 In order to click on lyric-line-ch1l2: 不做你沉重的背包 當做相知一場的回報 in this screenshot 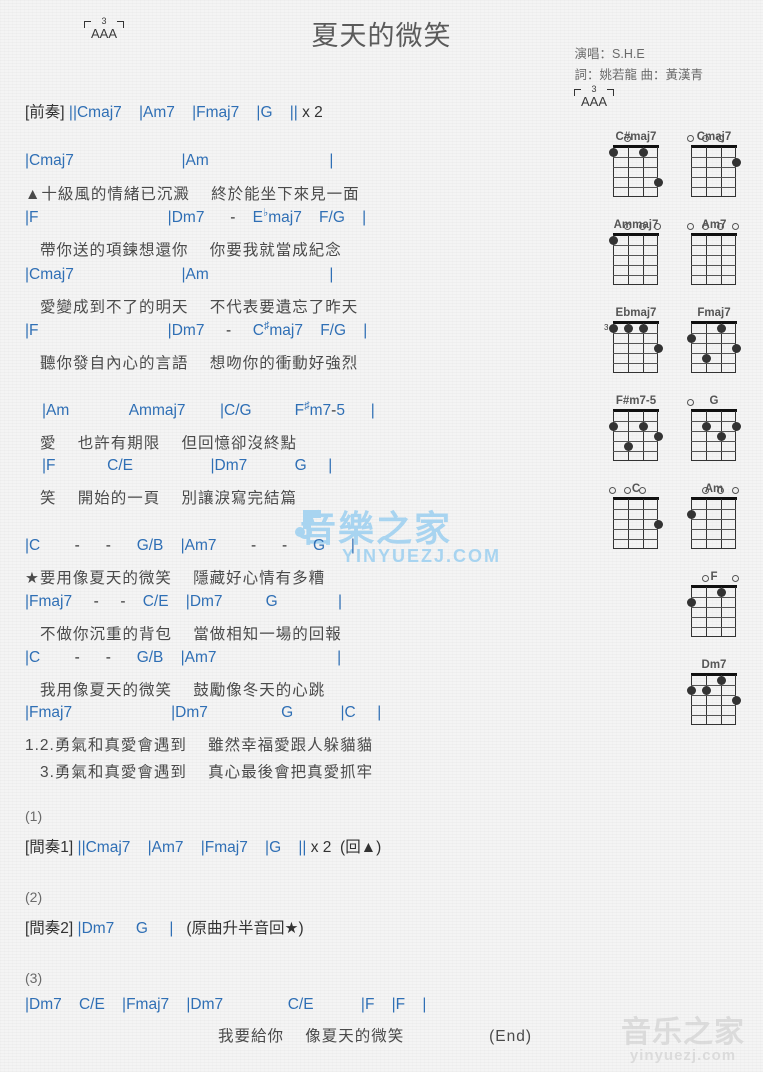, I will do `click(191, 634)`.